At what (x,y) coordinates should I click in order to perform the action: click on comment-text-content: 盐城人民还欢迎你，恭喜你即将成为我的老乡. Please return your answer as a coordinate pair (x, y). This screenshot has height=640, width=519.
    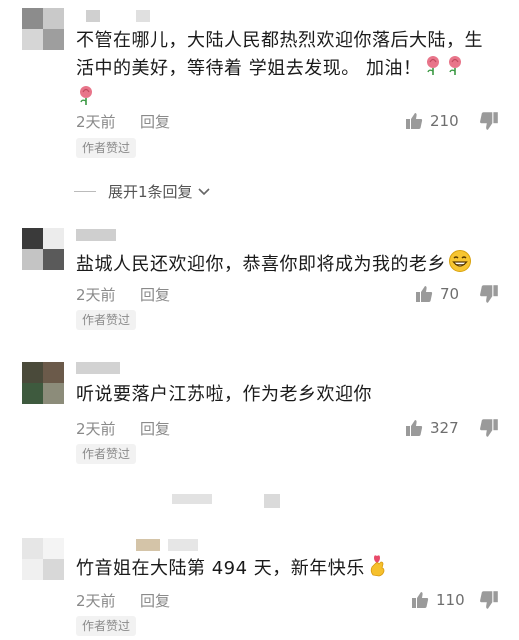
    Looking at the image, I should click on (261, 264).